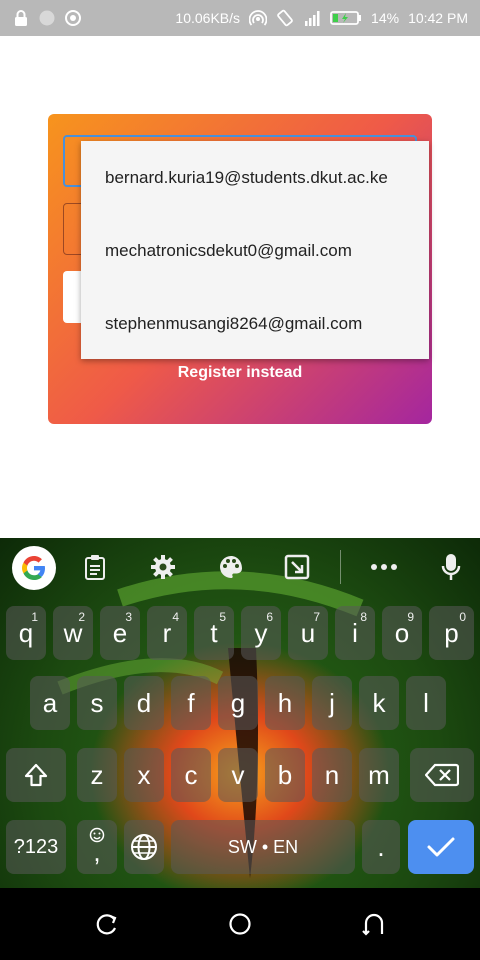 This screenshot has width=480, height=960. What do you see at coordinates (381, 847) in the screenshot?
I see `period-key: .` at bounding box center [381, 847].